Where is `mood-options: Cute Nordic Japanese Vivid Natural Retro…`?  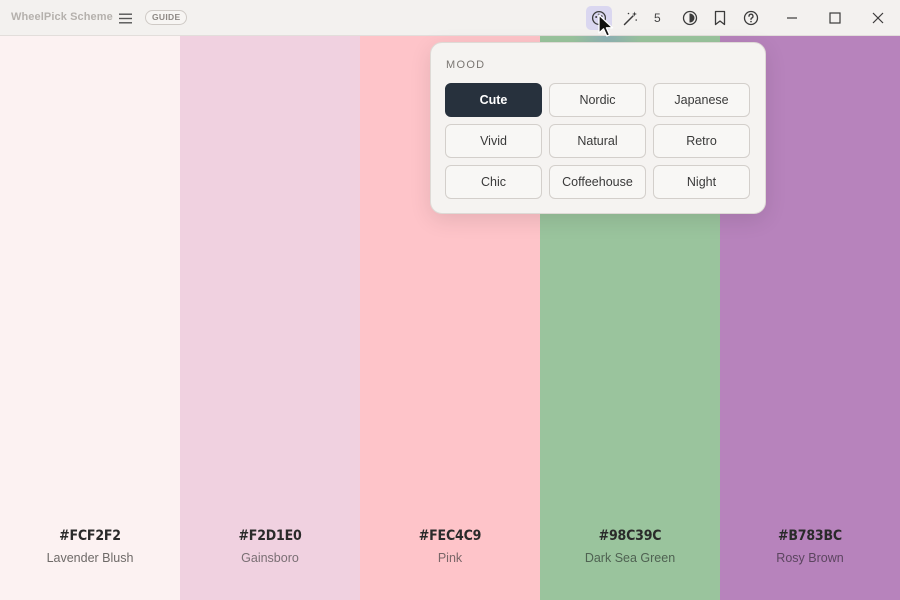
mood-options: Cute Nordic Japanese Vivid Natural Retro… is located at coordinates (597, 141).